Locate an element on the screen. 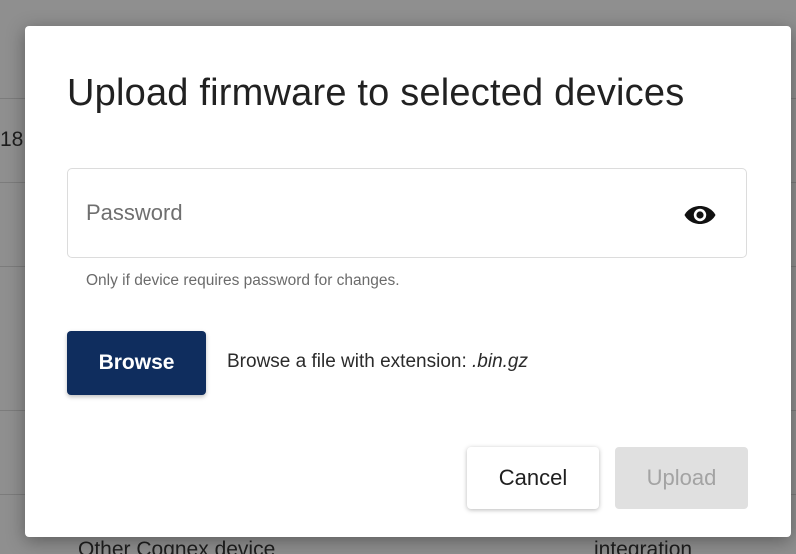 The width and height of the screenshot is (796, 554). browse-hint-text: Browse a file with extension: is located at coordinates (350, 361).